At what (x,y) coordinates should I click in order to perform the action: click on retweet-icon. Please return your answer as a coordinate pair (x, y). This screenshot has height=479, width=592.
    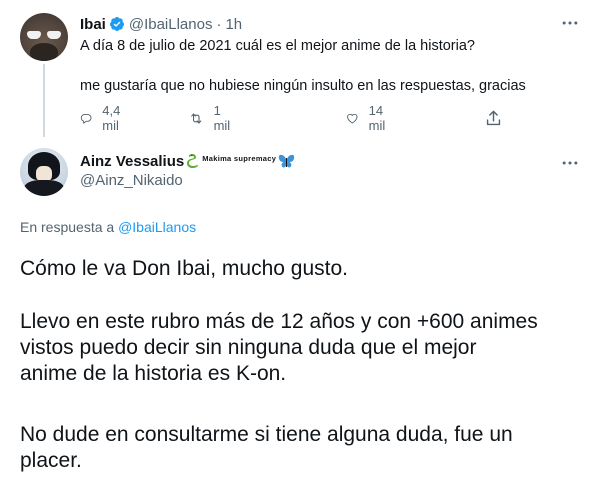
    Looking at the image, I should click on (196, 118).